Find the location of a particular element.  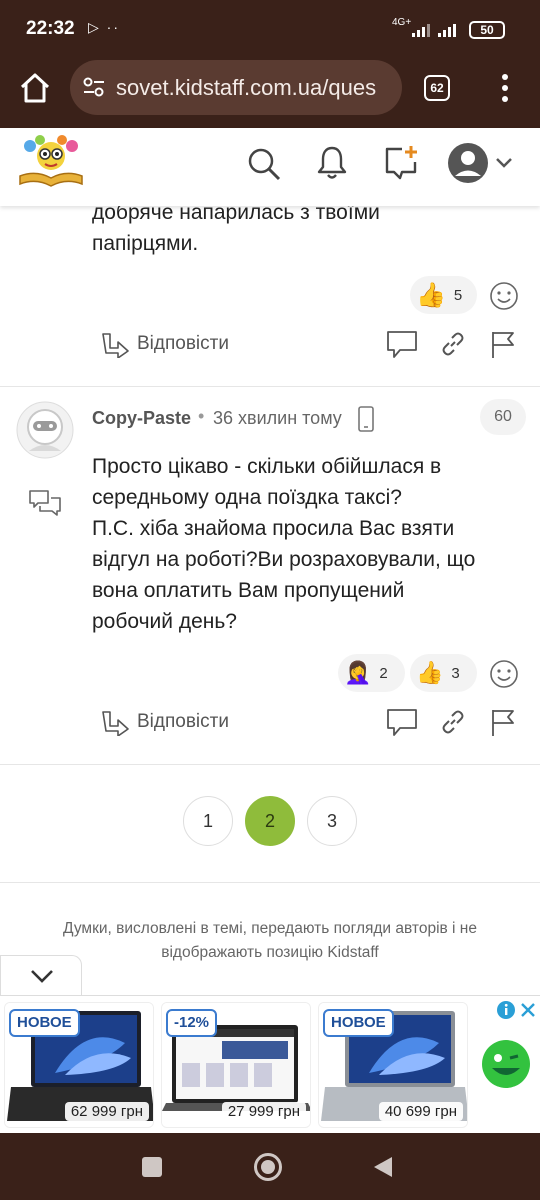

site-header is located at coordinates (270, 167).